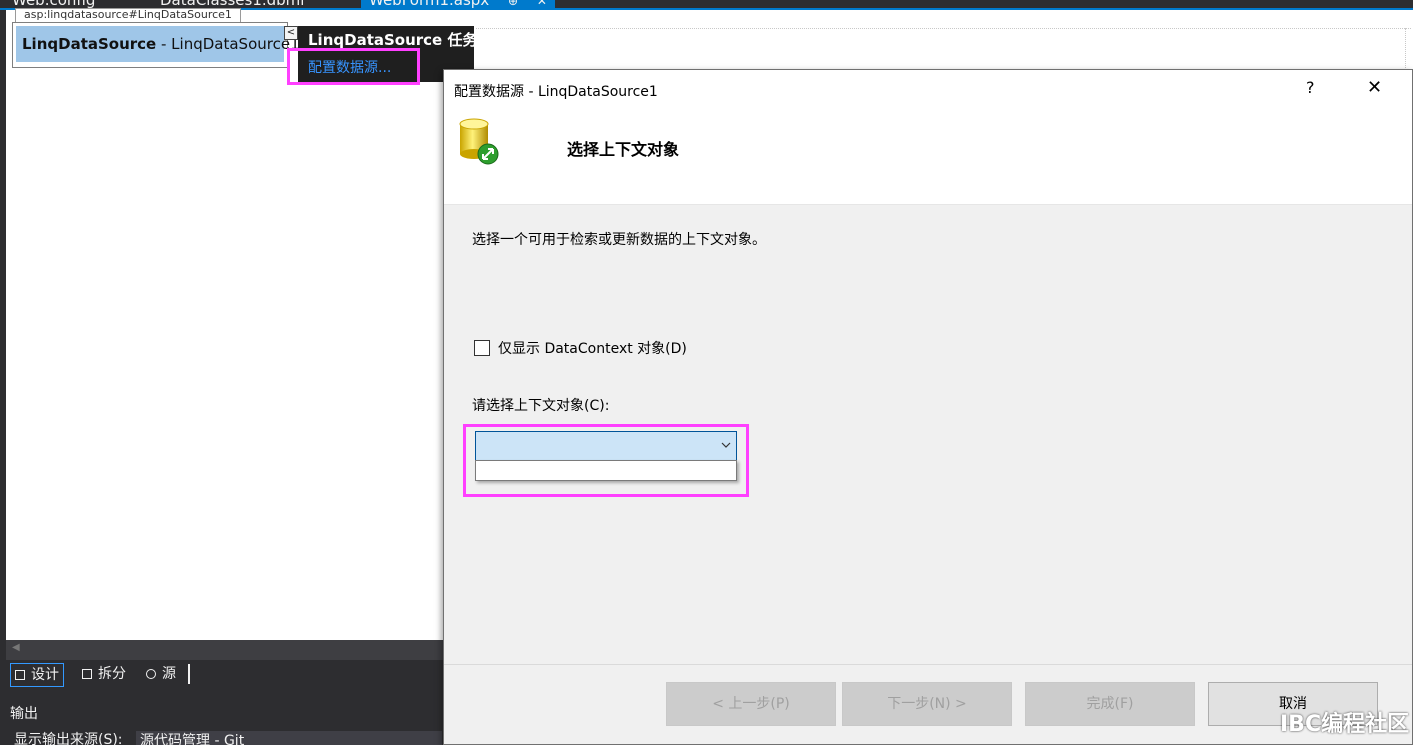  What do you see at coordinates (16, 647) in the screenshot?
I see `scroll-left-icon: ◀` at bounding box center [16, 647].